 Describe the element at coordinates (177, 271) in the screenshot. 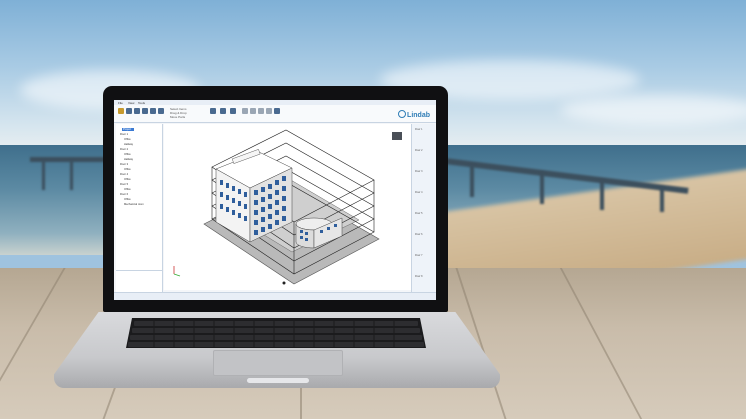

I see `axis-icon` at that location.